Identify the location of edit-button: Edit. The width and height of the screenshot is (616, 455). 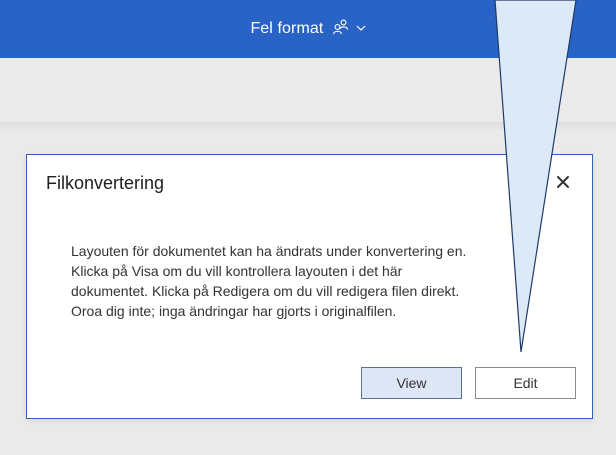
(525, 383).